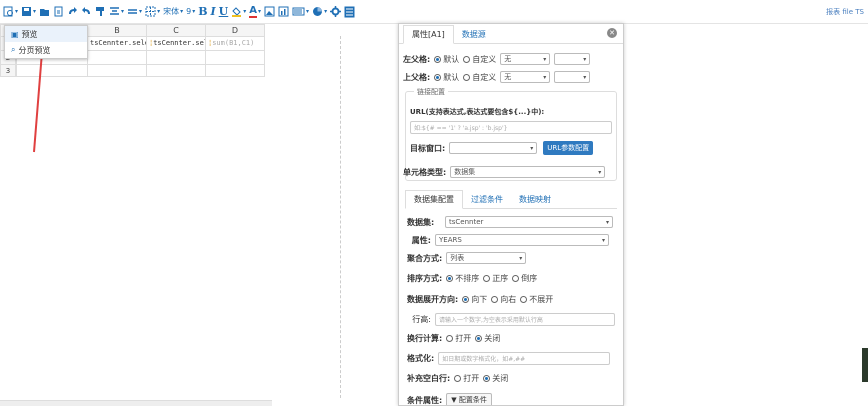  I want to click on bold-button: B, so click(202, 12).